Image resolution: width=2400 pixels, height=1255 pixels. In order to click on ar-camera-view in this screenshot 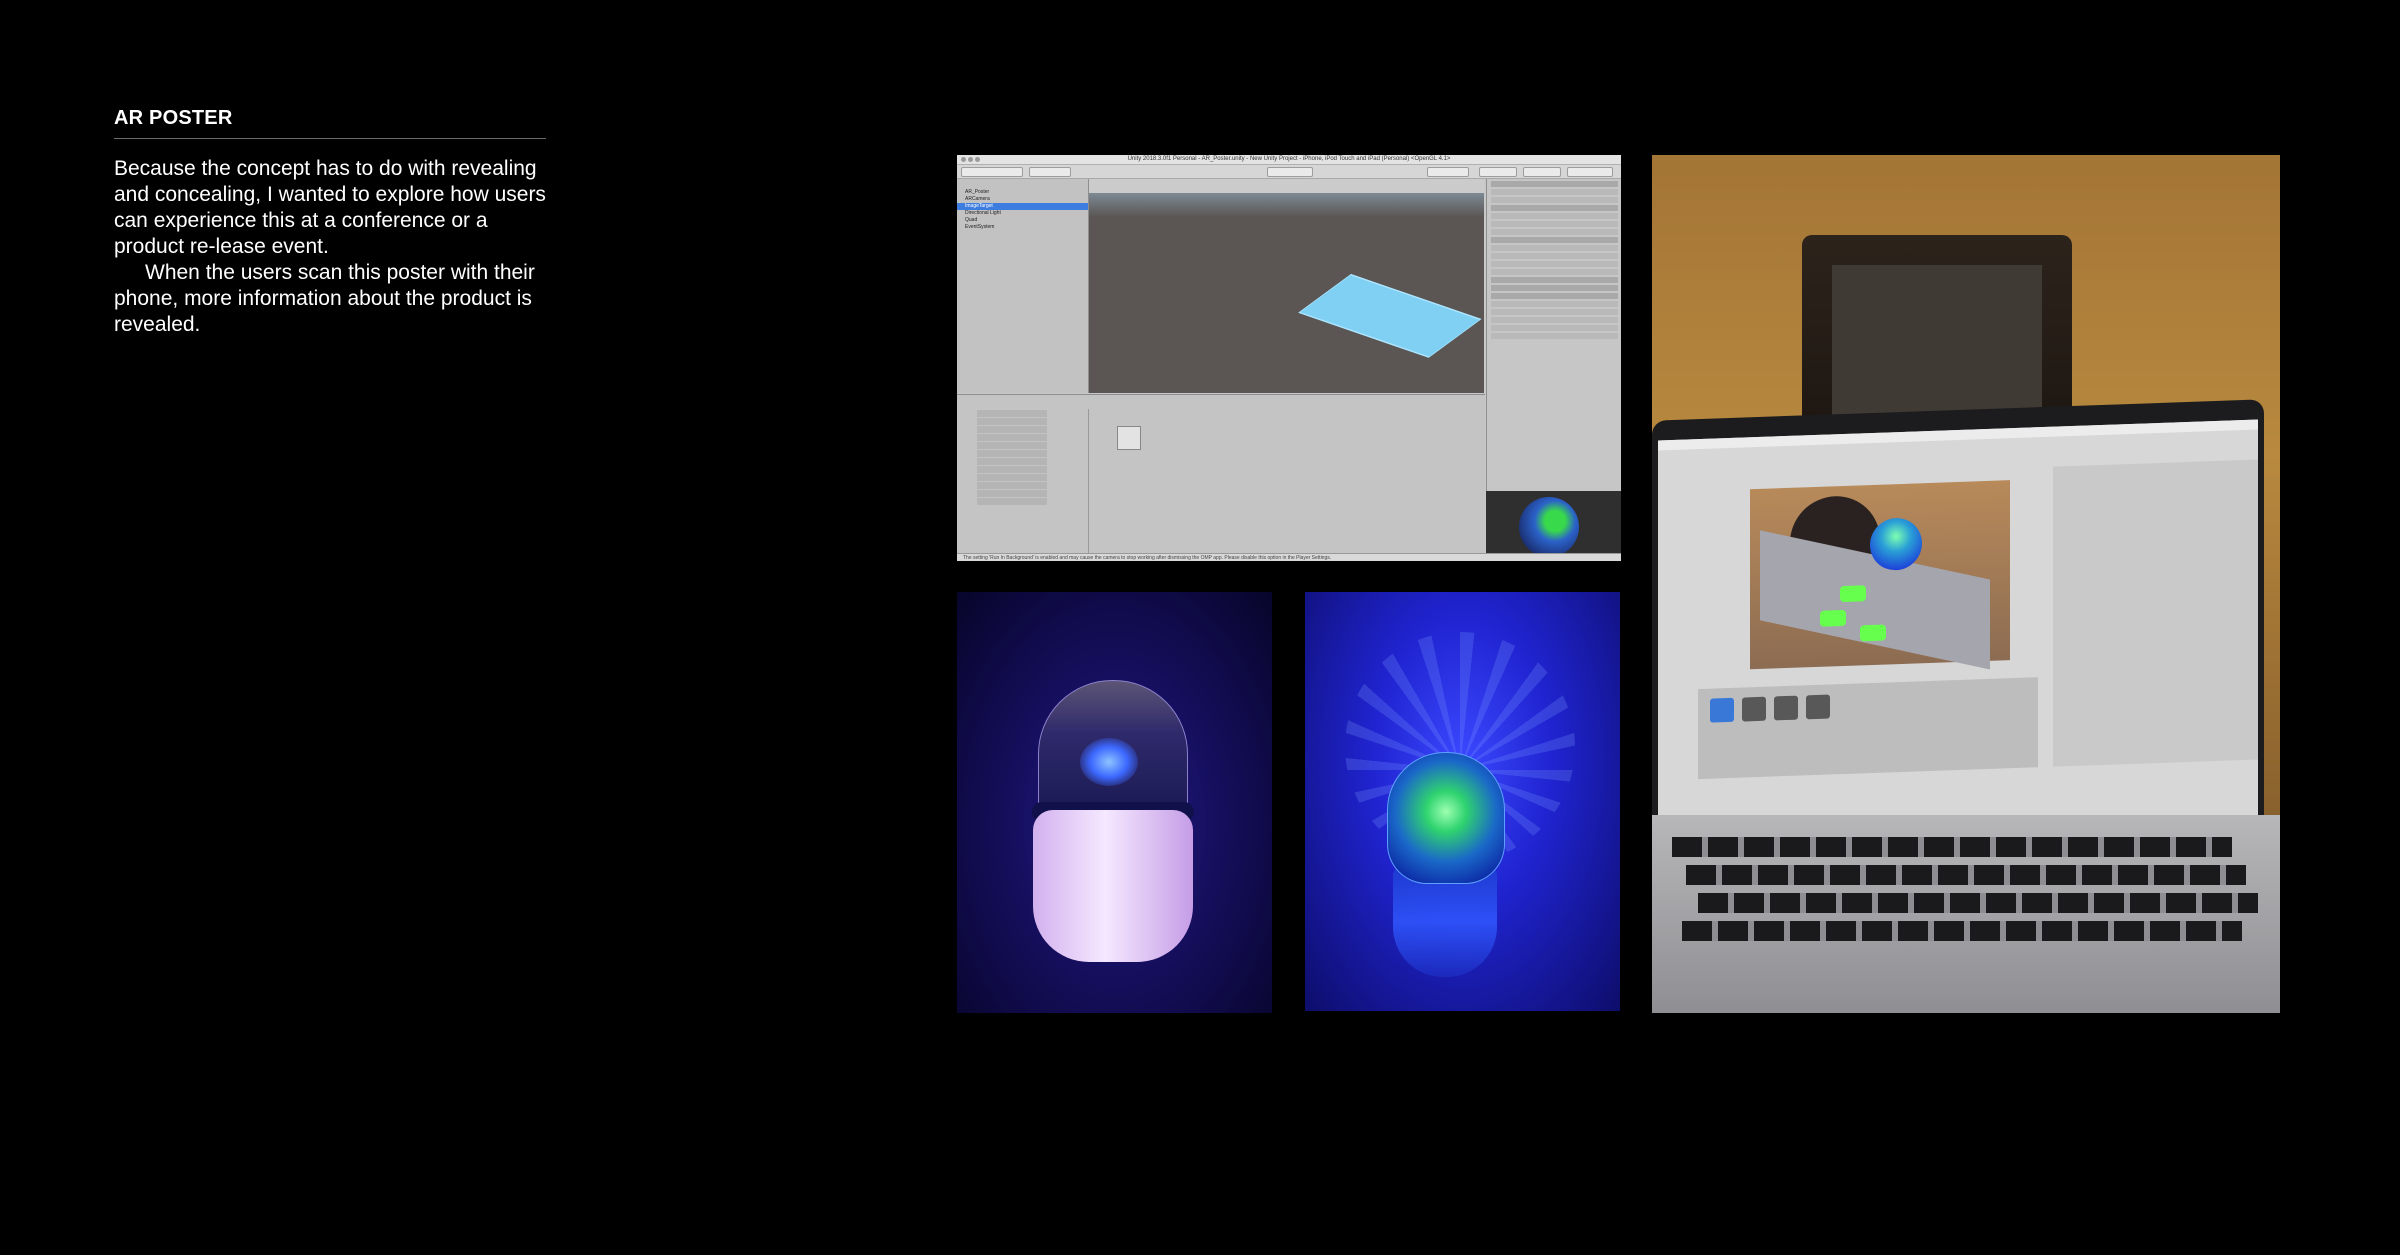, I will do `click(1880, 575)`.